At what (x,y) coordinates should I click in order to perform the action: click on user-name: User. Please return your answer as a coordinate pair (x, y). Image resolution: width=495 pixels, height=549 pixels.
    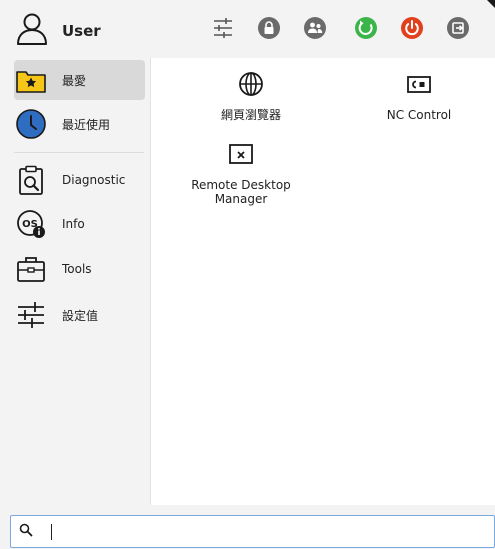
    Looking at the image, I should click on (81, 31).